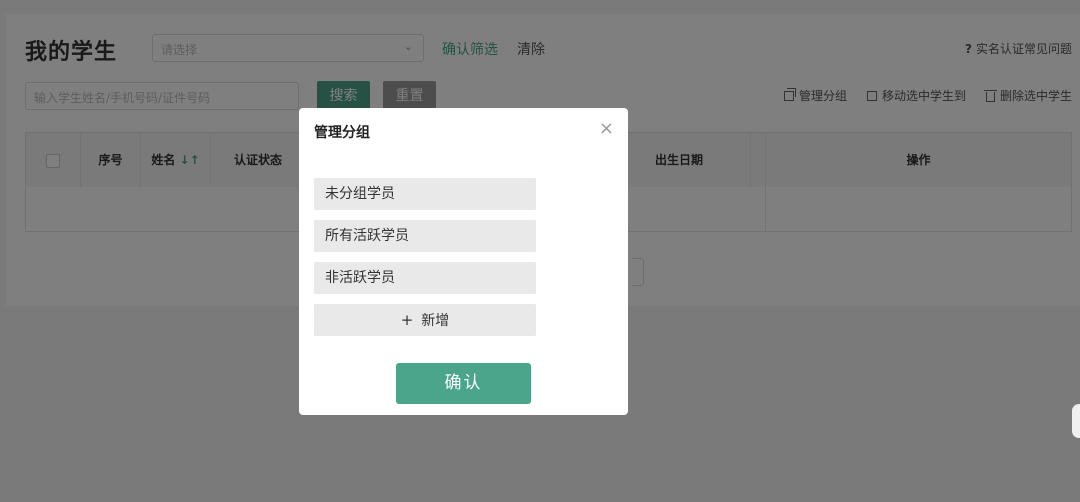 The image size is (1080, 502). I want to click on add-group-label: 新增, so click(435, 321).